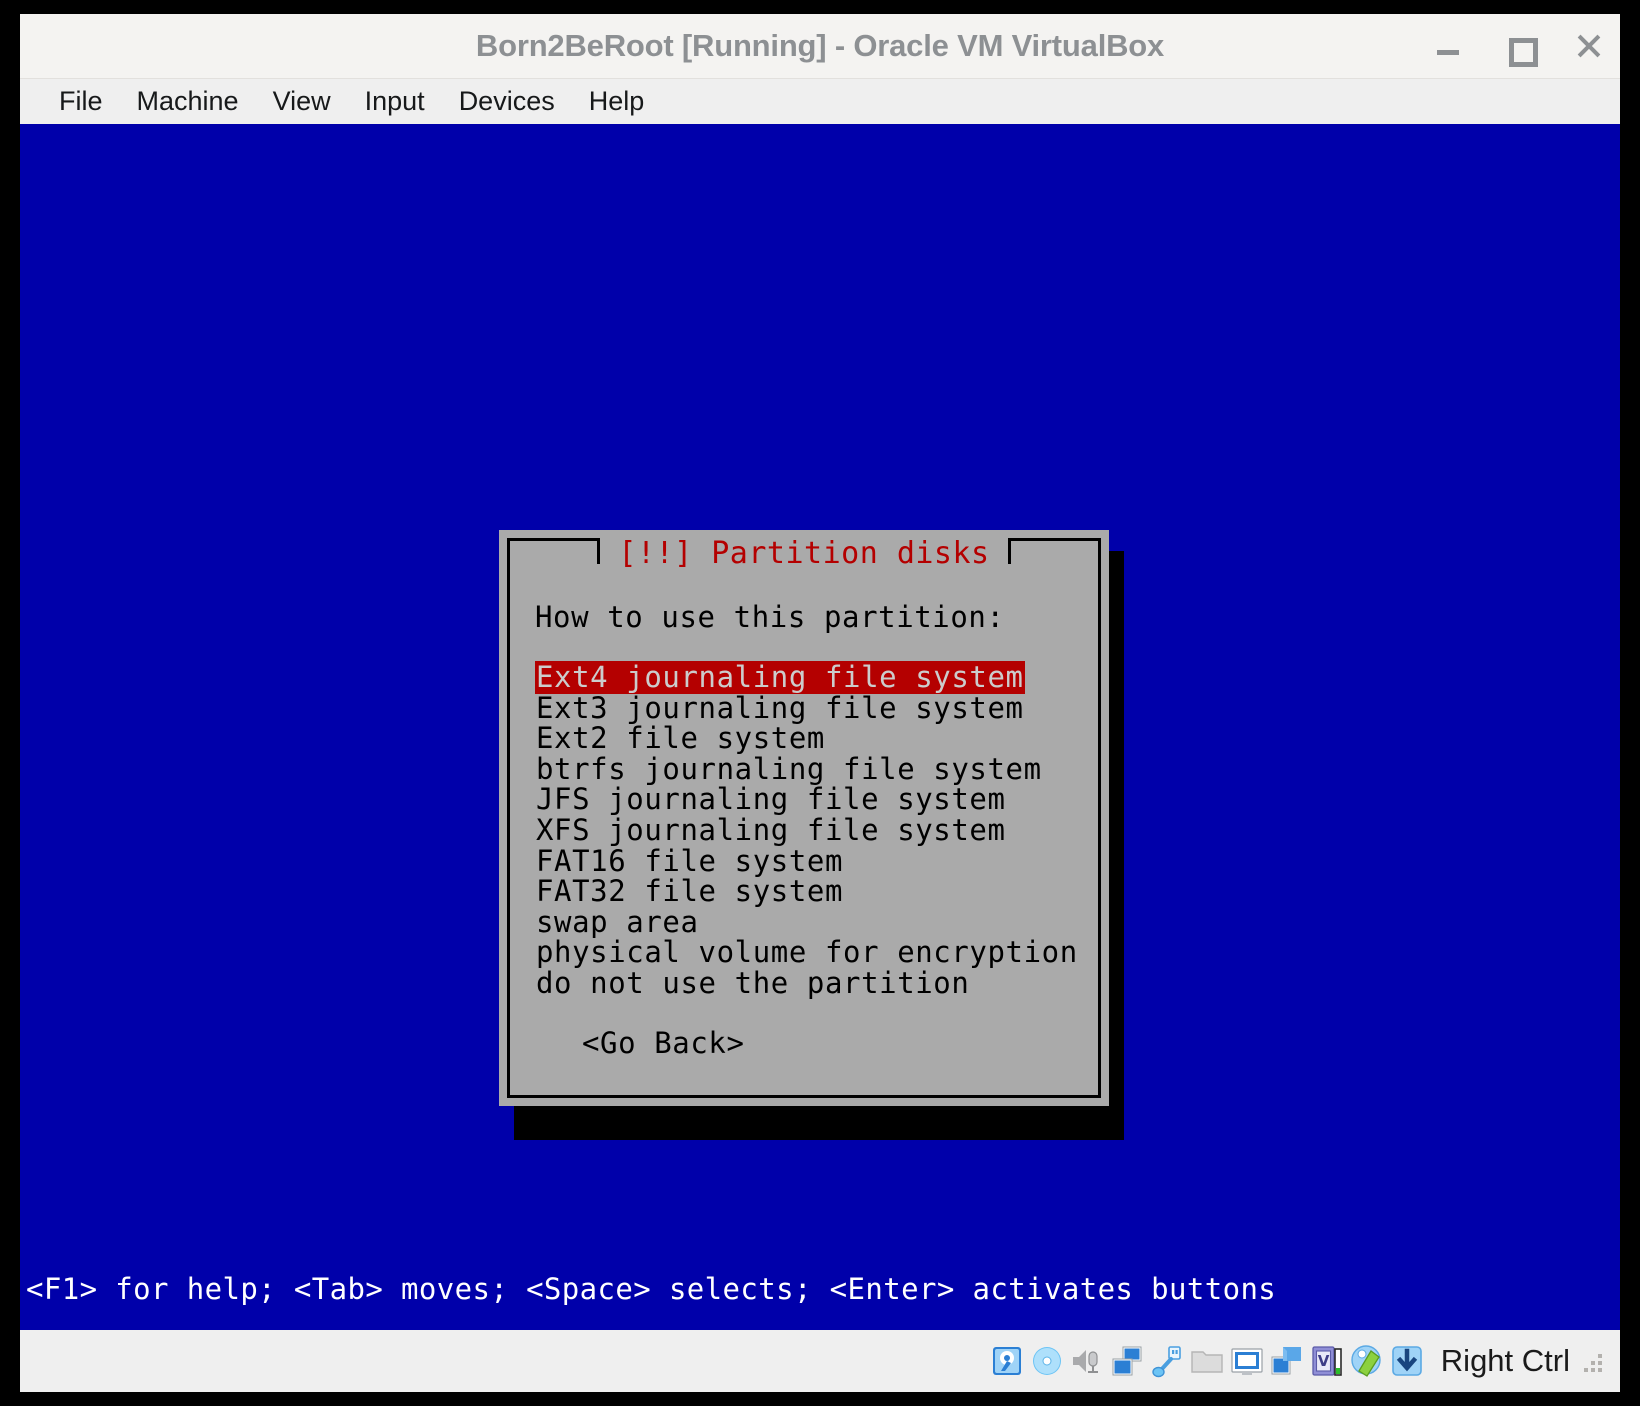 The image size is (1640, 1406). What do you see at coordinates (1287, 1361) in the screenshot?
I see `video-capture-icon` at bounding box center [1287, 1361].